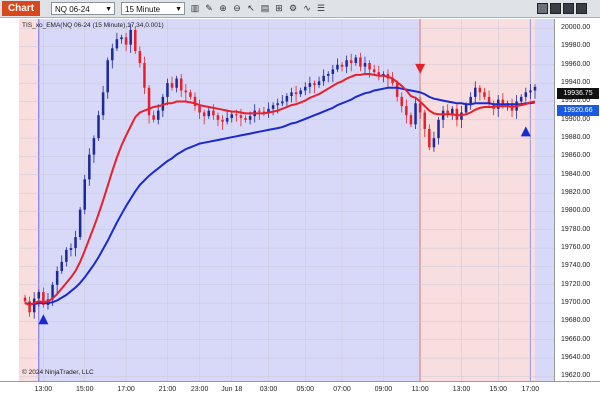 The image size is (600, 400). What do you see at coordinates (576, 303) in the screenshot?
I see `price-tick-label: 19700.00` at bounding box center [576, 303].